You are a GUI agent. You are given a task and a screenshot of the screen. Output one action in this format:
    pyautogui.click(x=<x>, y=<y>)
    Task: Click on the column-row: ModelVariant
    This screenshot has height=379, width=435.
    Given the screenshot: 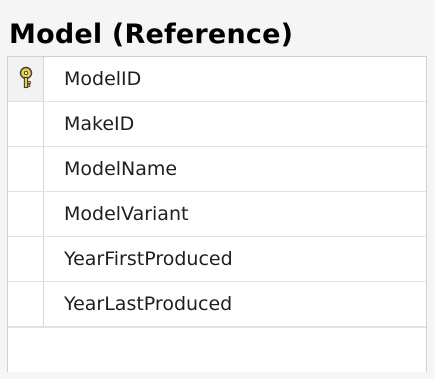 What is the action you would take?
    pyautogui.click(x=217, y=214)
    